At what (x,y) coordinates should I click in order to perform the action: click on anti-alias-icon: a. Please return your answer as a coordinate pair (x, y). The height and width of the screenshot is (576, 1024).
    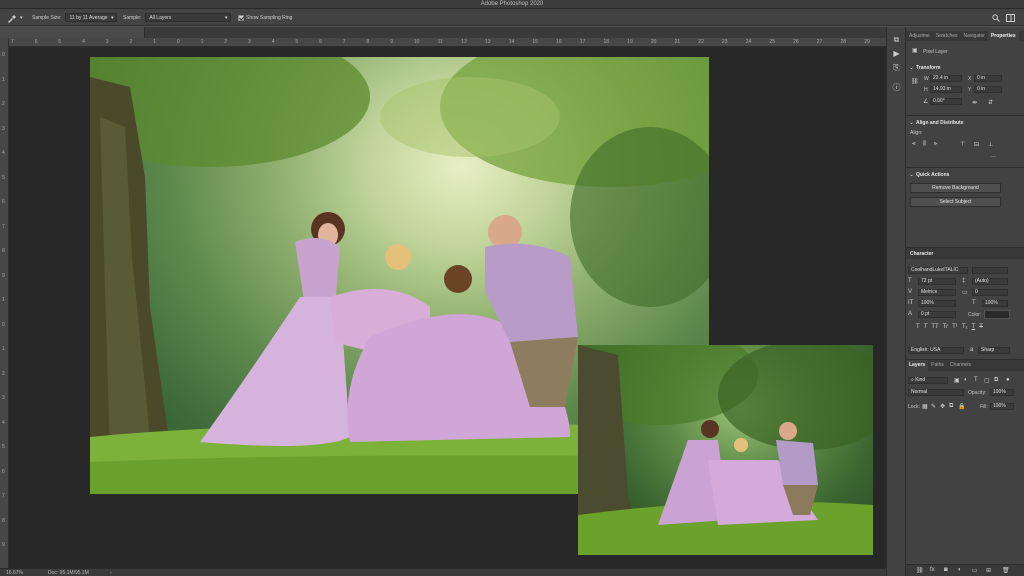
    Looking at the image, I should click on (972, 350).